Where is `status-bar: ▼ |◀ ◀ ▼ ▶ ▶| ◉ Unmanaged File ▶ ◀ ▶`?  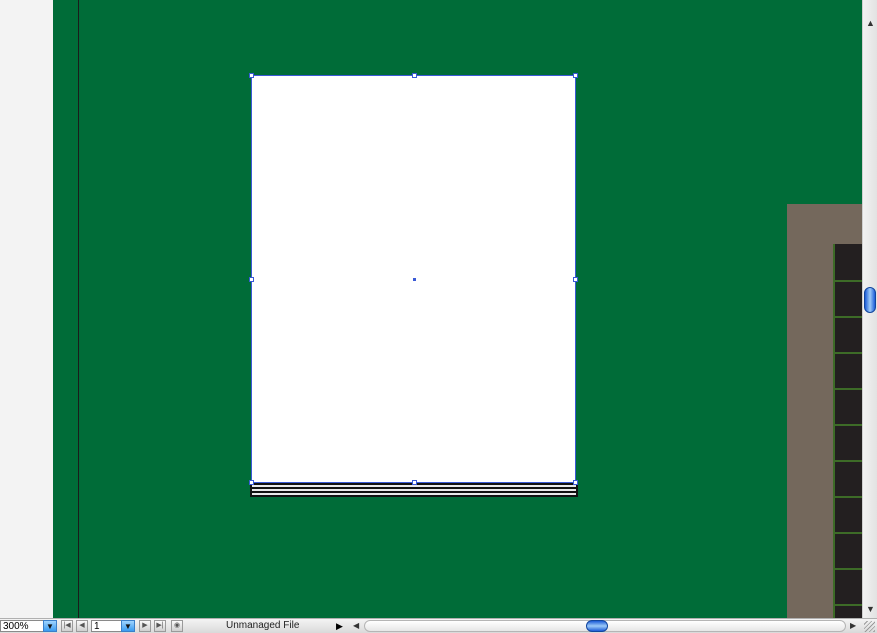 status-bar: ▼ |◀ ◀ ▼ ▶ ▶| ◉ Unmanaged File ▶ ◀ ▶ is located at coordinates (438, 625).